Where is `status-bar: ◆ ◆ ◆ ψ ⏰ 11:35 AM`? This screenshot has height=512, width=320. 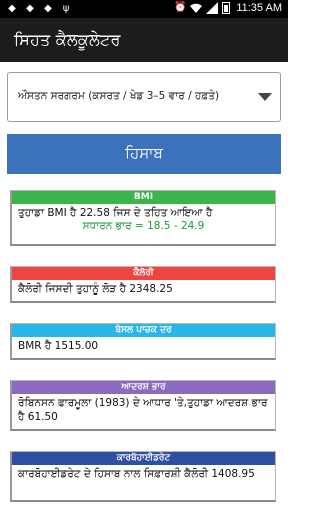
status-bar: ◆ ◆ ◆ ψ ⏰ 11:35 AM is located at coordinates (144, 9).